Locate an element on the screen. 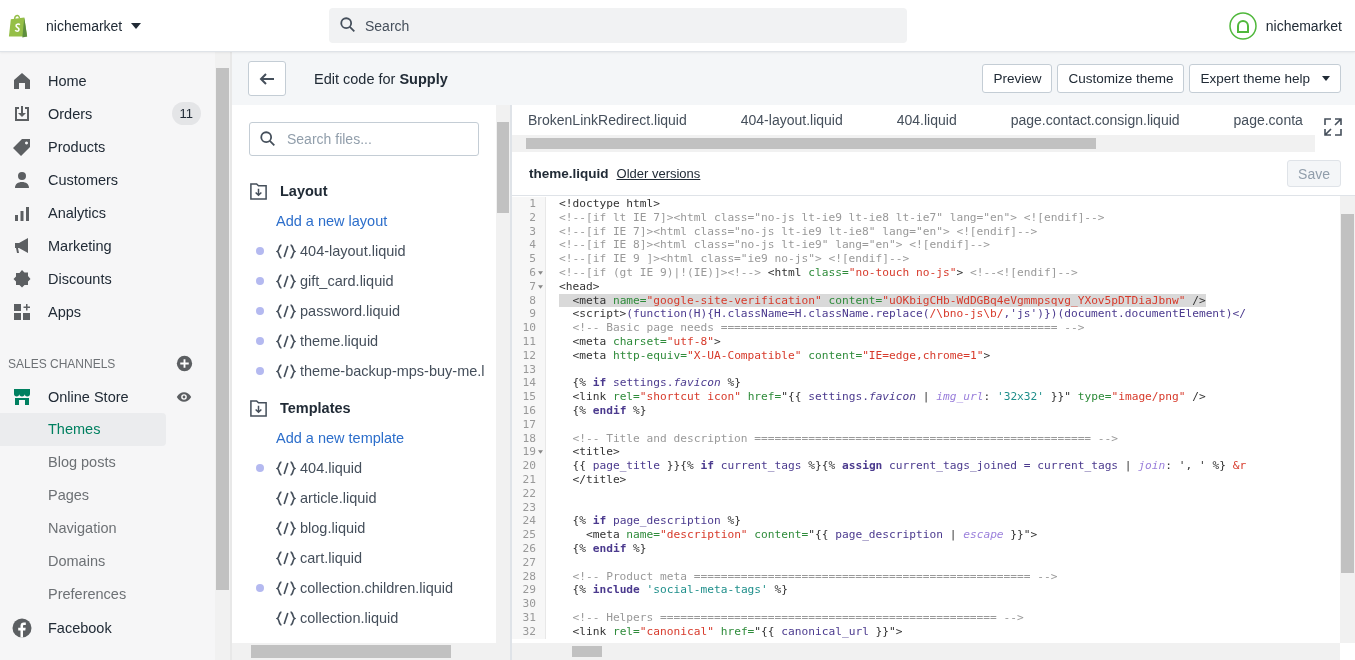 This screenshot has height=660, width=1355. nav-subitem: Blog posts is located at coordinates (83, 462).